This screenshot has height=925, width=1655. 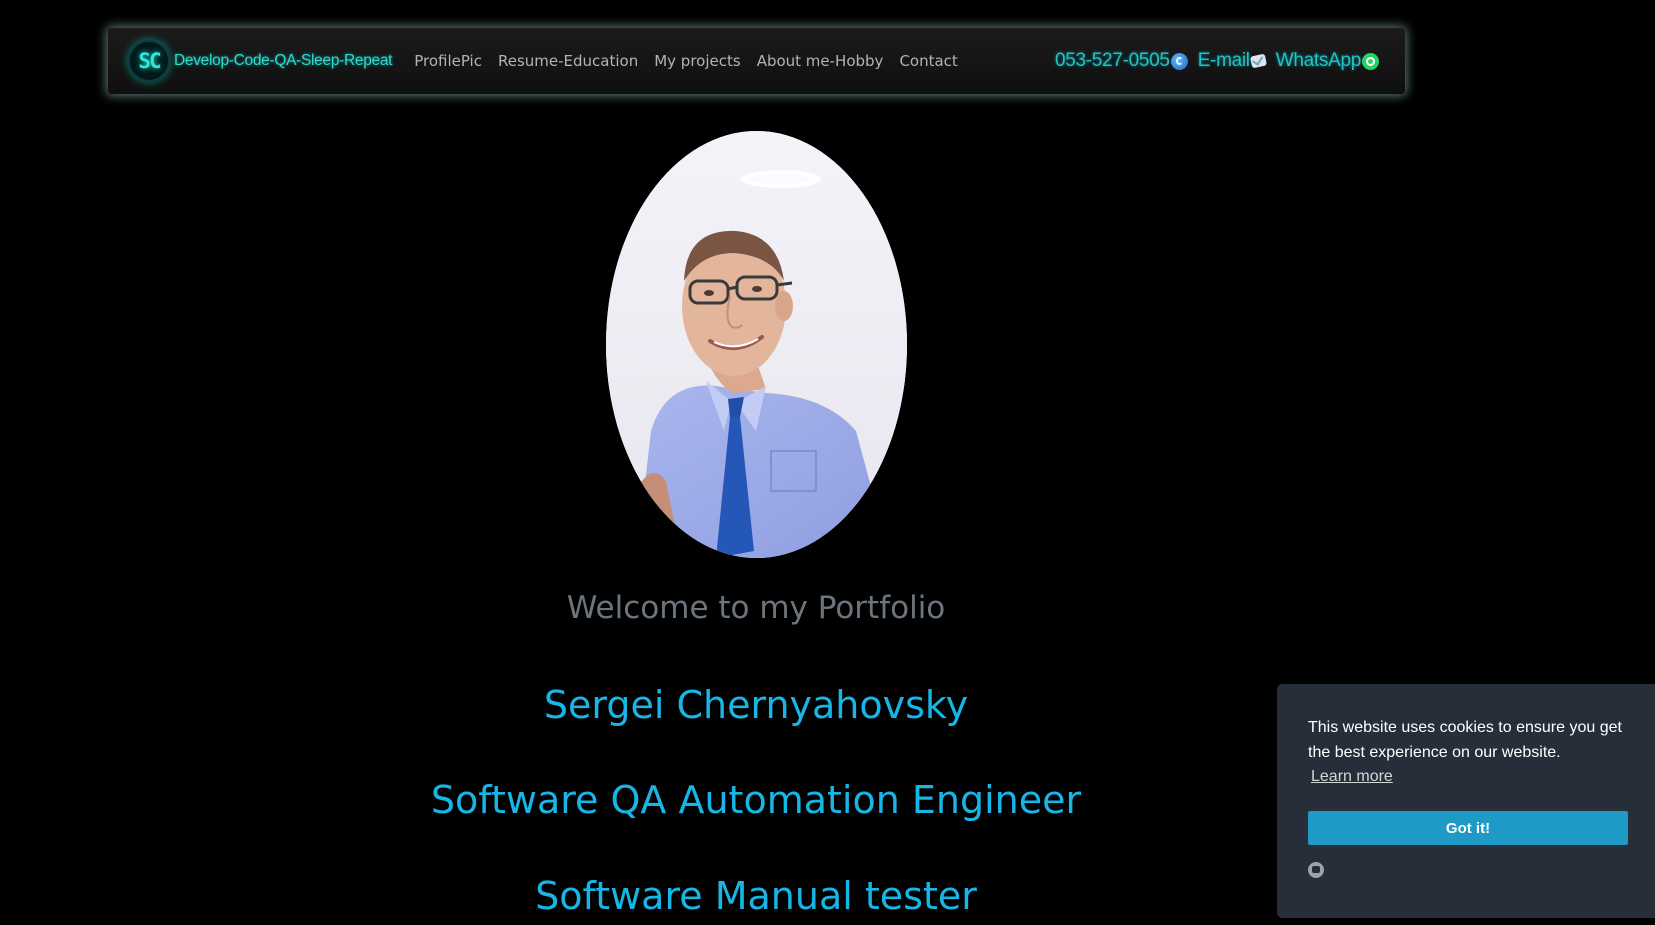 What do you see at coordinates (1318, 60) in the screenshot?
I see `whatsapp-label: WhatsApp` at bounding box center [1318, 60].